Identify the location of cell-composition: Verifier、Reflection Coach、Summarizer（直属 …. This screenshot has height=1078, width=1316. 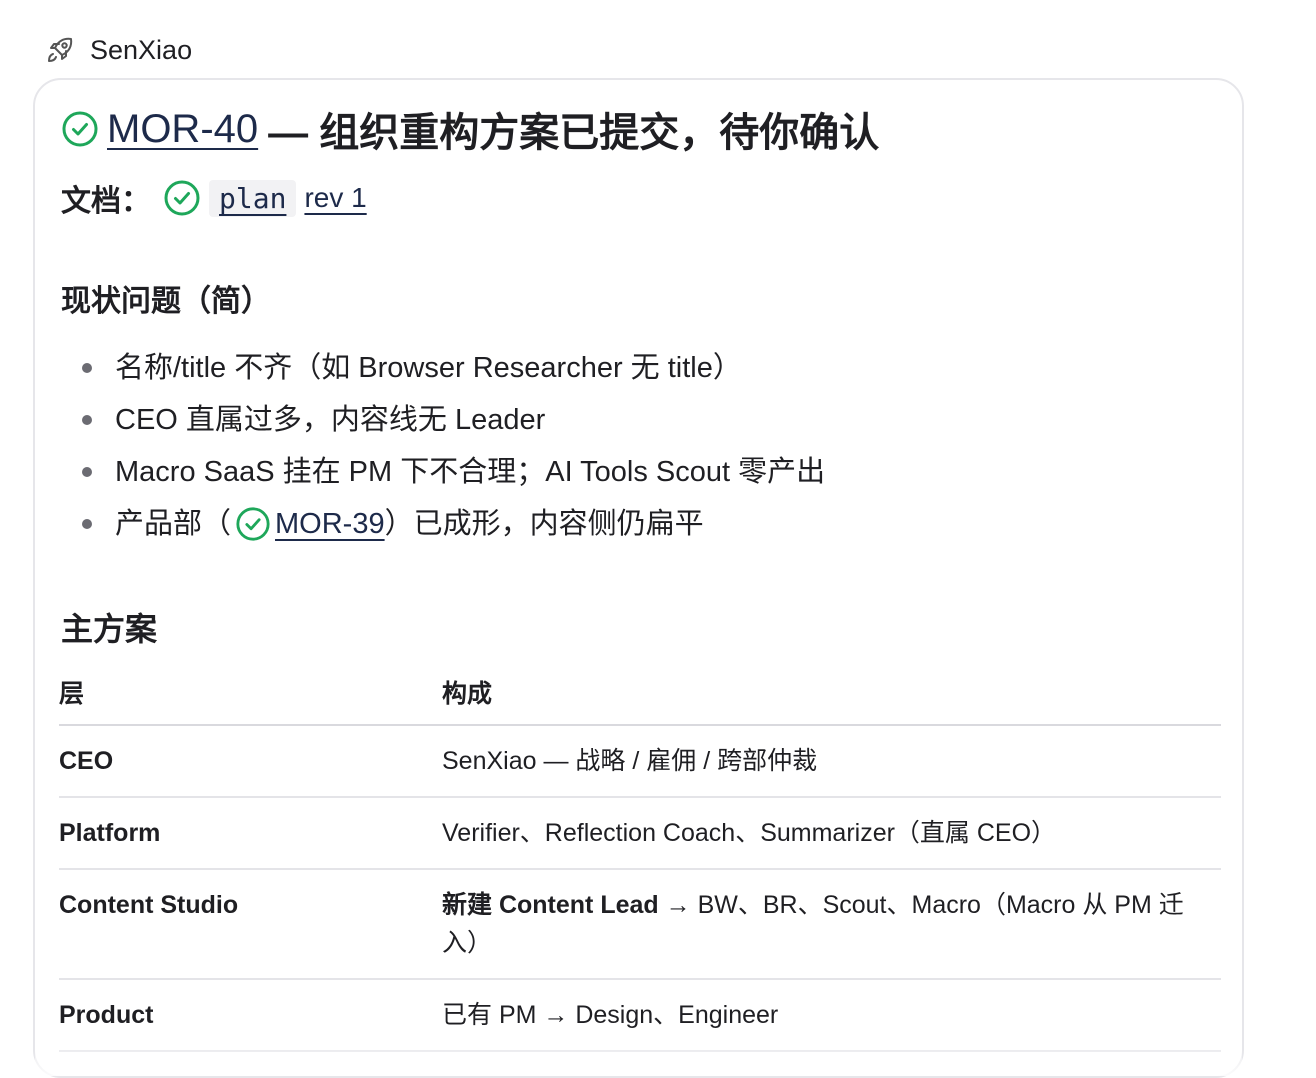
(831, 833).